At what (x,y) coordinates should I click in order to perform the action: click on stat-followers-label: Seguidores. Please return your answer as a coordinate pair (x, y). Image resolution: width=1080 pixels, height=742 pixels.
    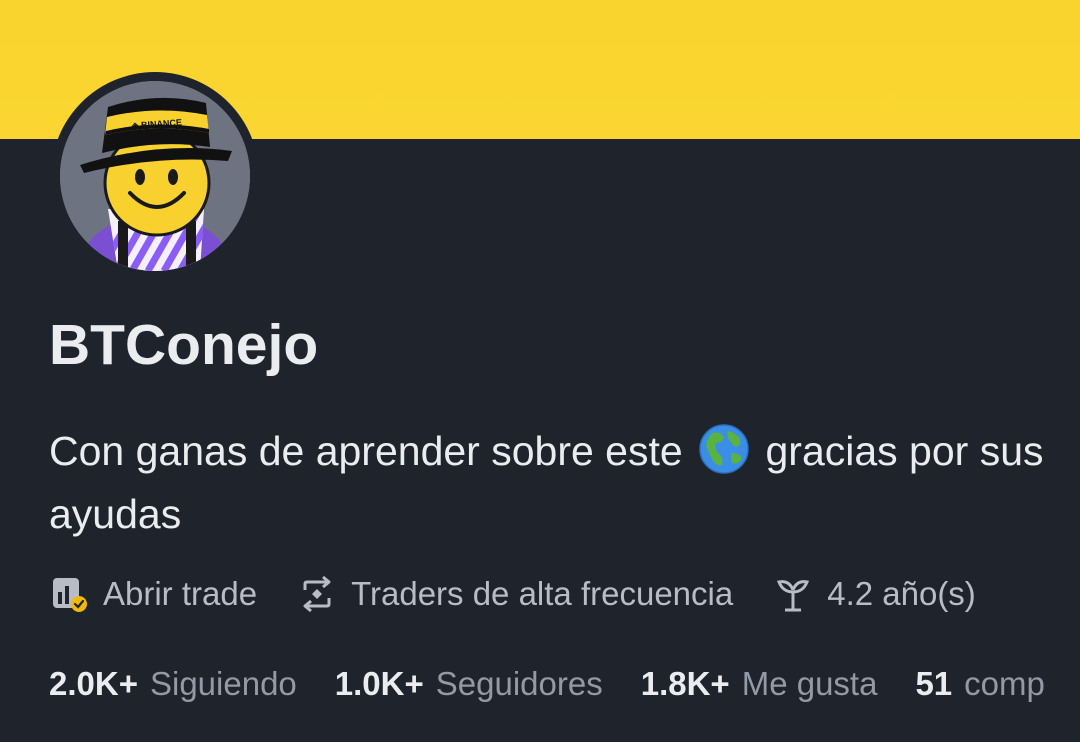
    Looking at the image, I should click on (519, 683).